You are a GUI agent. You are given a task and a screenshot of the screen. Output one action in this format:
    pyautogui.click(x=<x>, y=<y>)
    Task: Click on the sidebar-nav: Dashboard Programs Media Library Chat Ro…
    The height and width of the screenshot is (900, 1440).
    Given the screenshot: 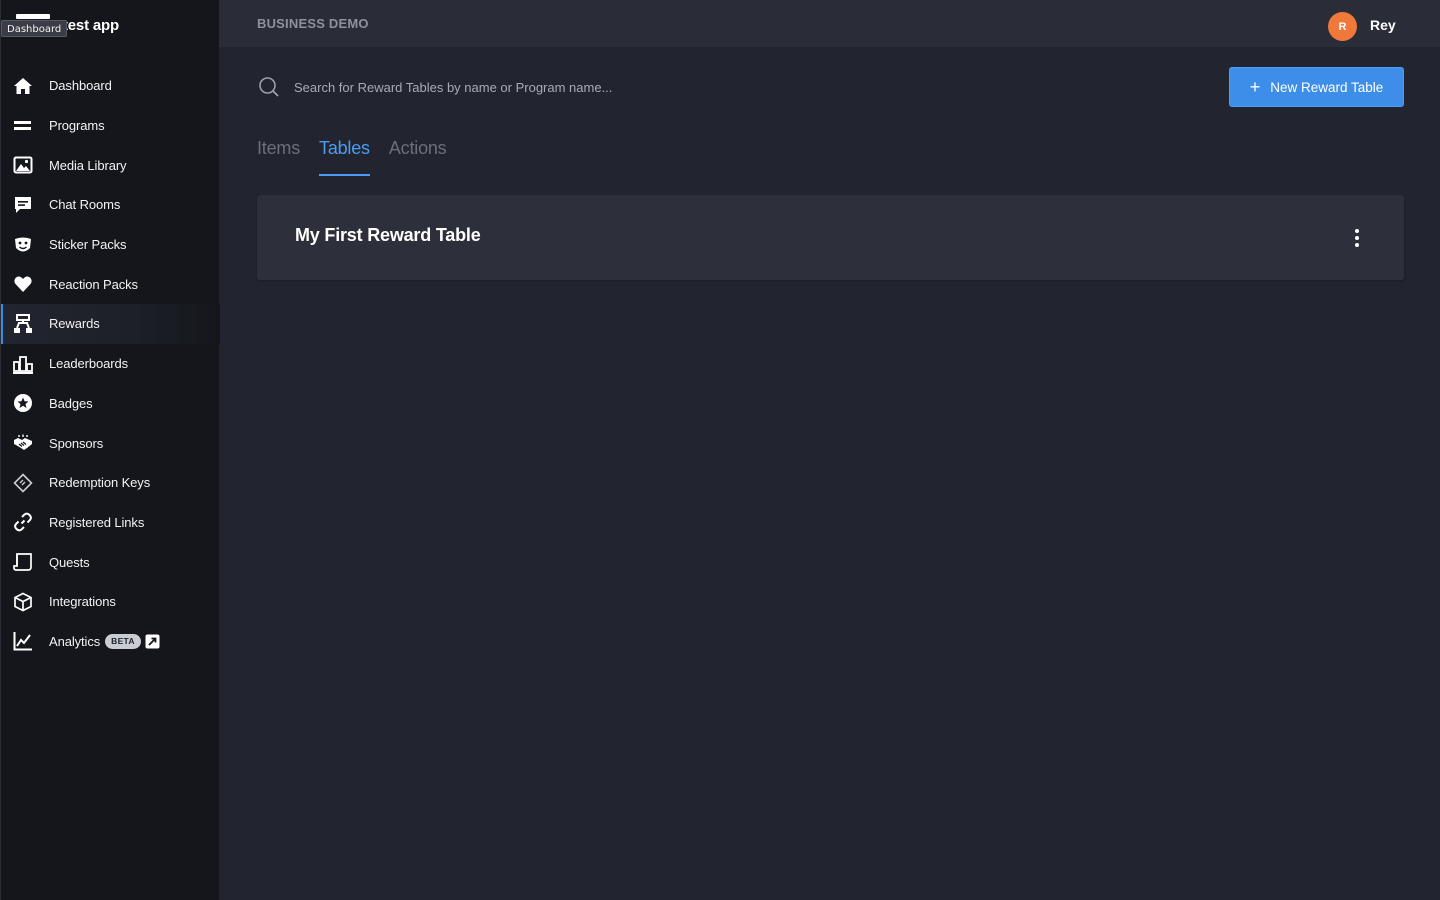 What is the action you would take?
    pyautogui.click(x=110, y=363)
    